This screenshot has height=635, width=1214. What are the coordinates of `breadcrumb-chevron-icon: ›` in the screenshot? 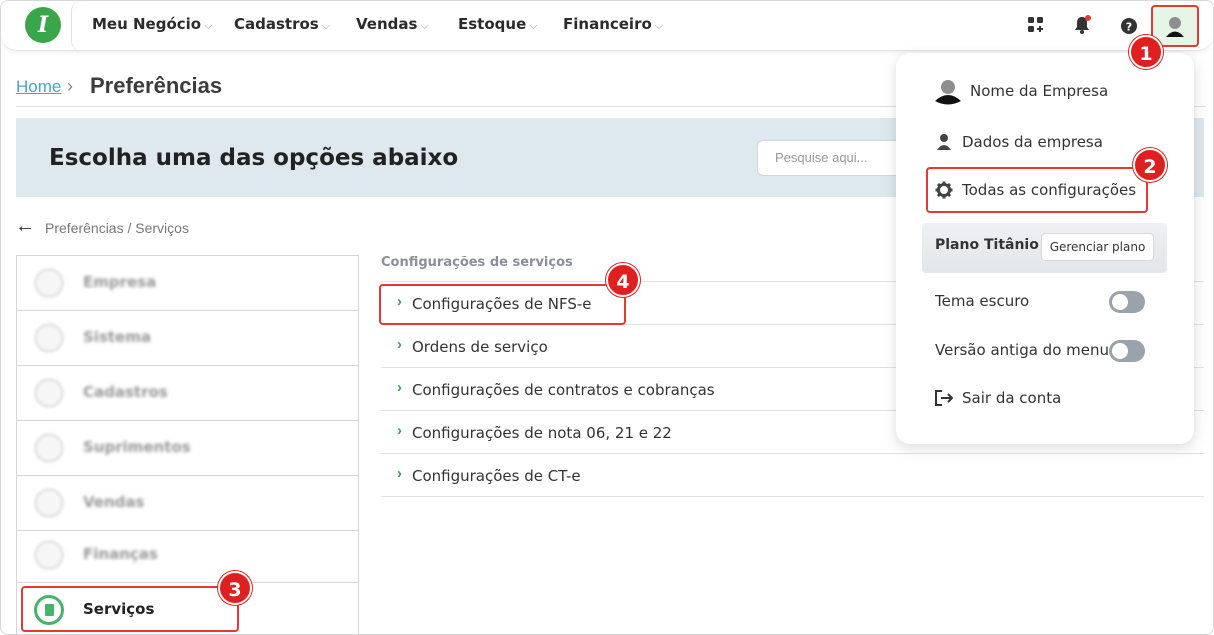 It's located at (70, 86).